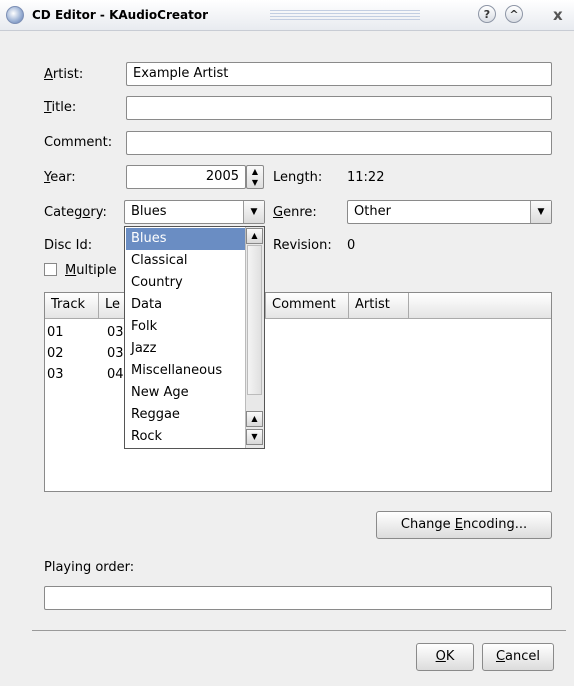 The width and height of the screenshot is (574, 686). What do you see at coordinates (351, 245) in the screenshot?
I see `revision-value: 0` at bounding box center [351, 245].